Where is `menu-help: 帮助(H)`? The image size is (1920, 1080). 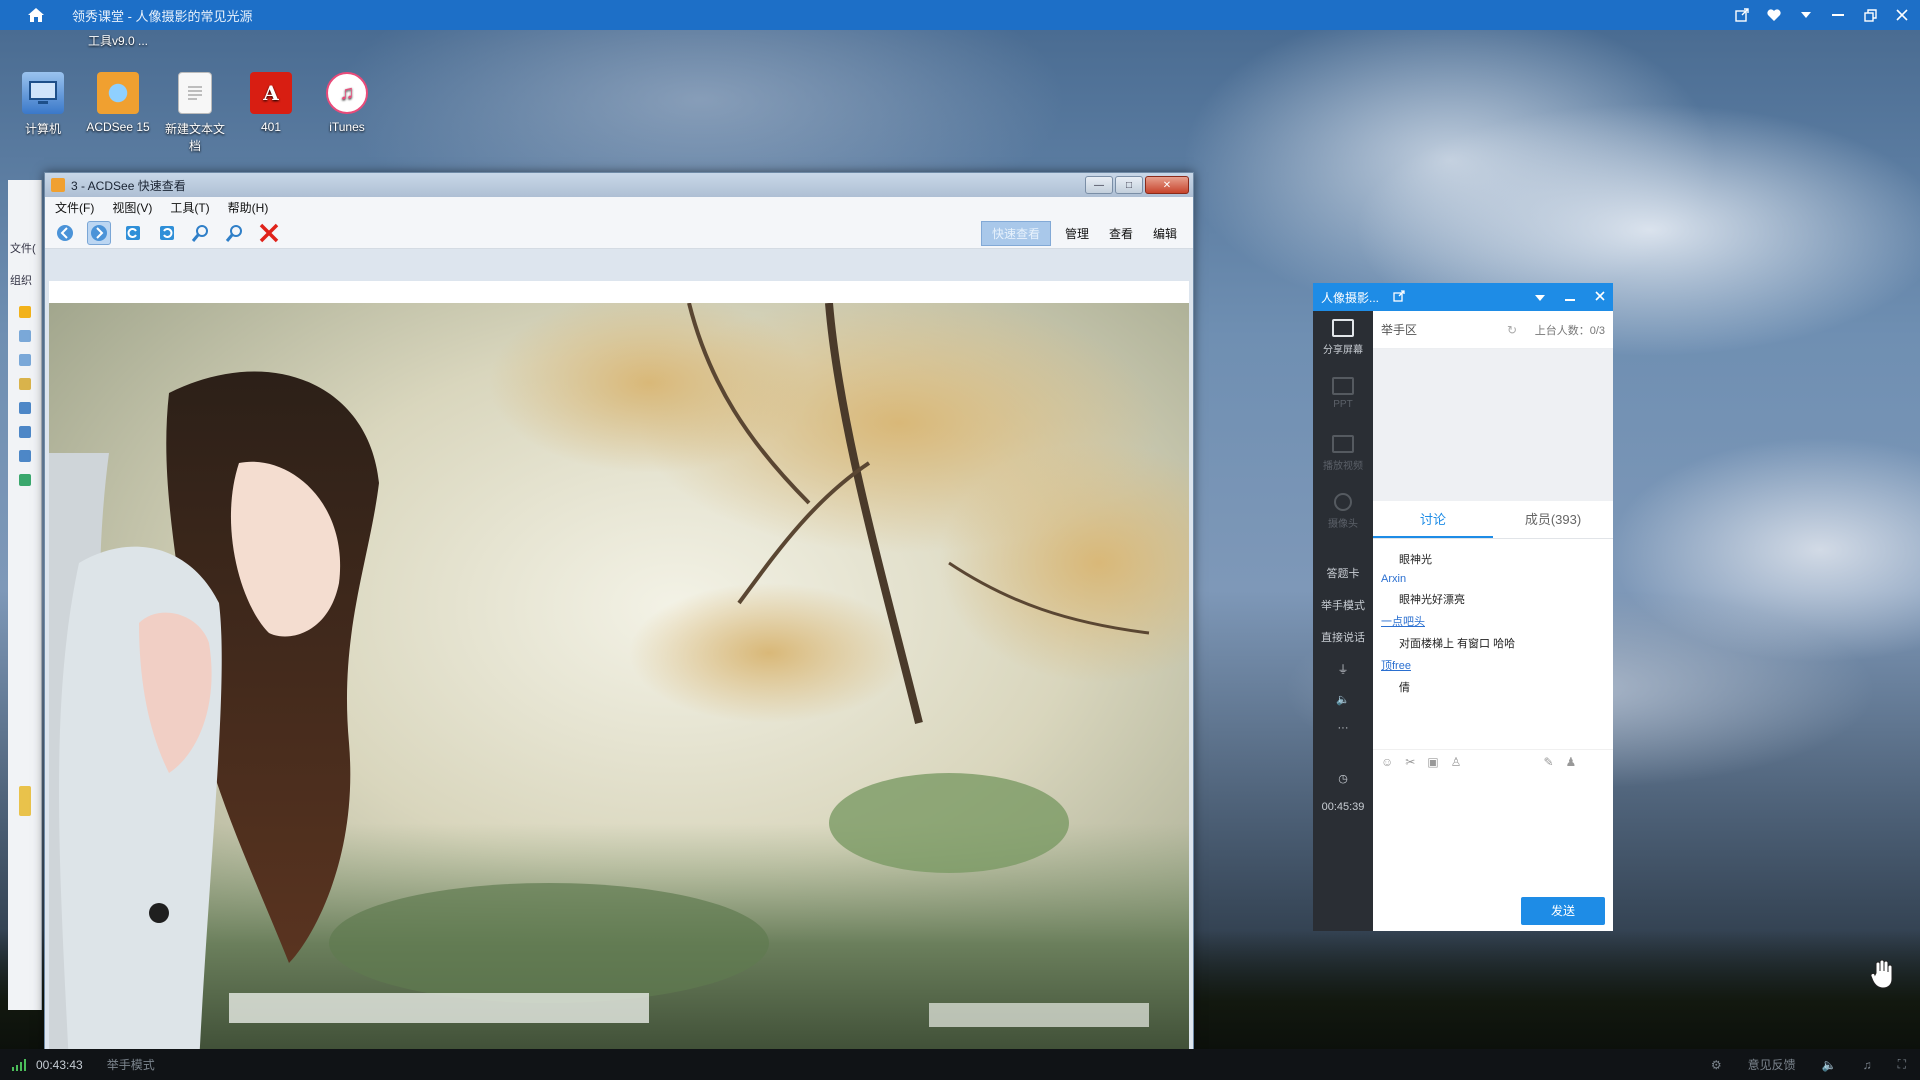
menu-help: 帮助(H) is located at coordinates (248, 207).